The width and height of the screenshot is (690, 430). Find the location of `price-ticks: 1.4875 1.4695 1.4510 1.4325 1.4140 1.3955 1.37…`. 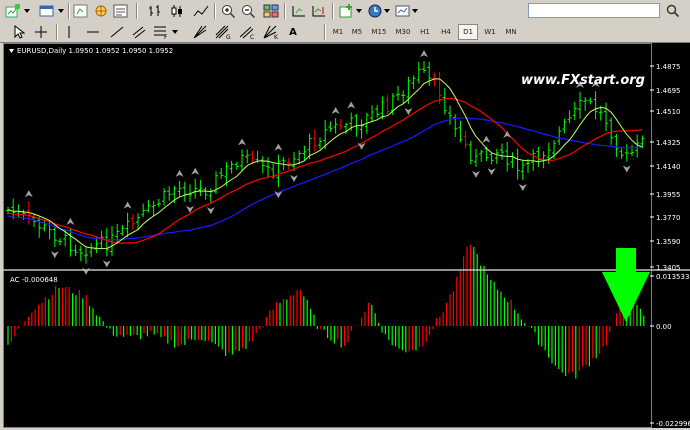

price-ticks: 1.4875 1.4695 1.4510 1.4325 1.4140 1.3955 1.37… is located at coordinates (665, 167).